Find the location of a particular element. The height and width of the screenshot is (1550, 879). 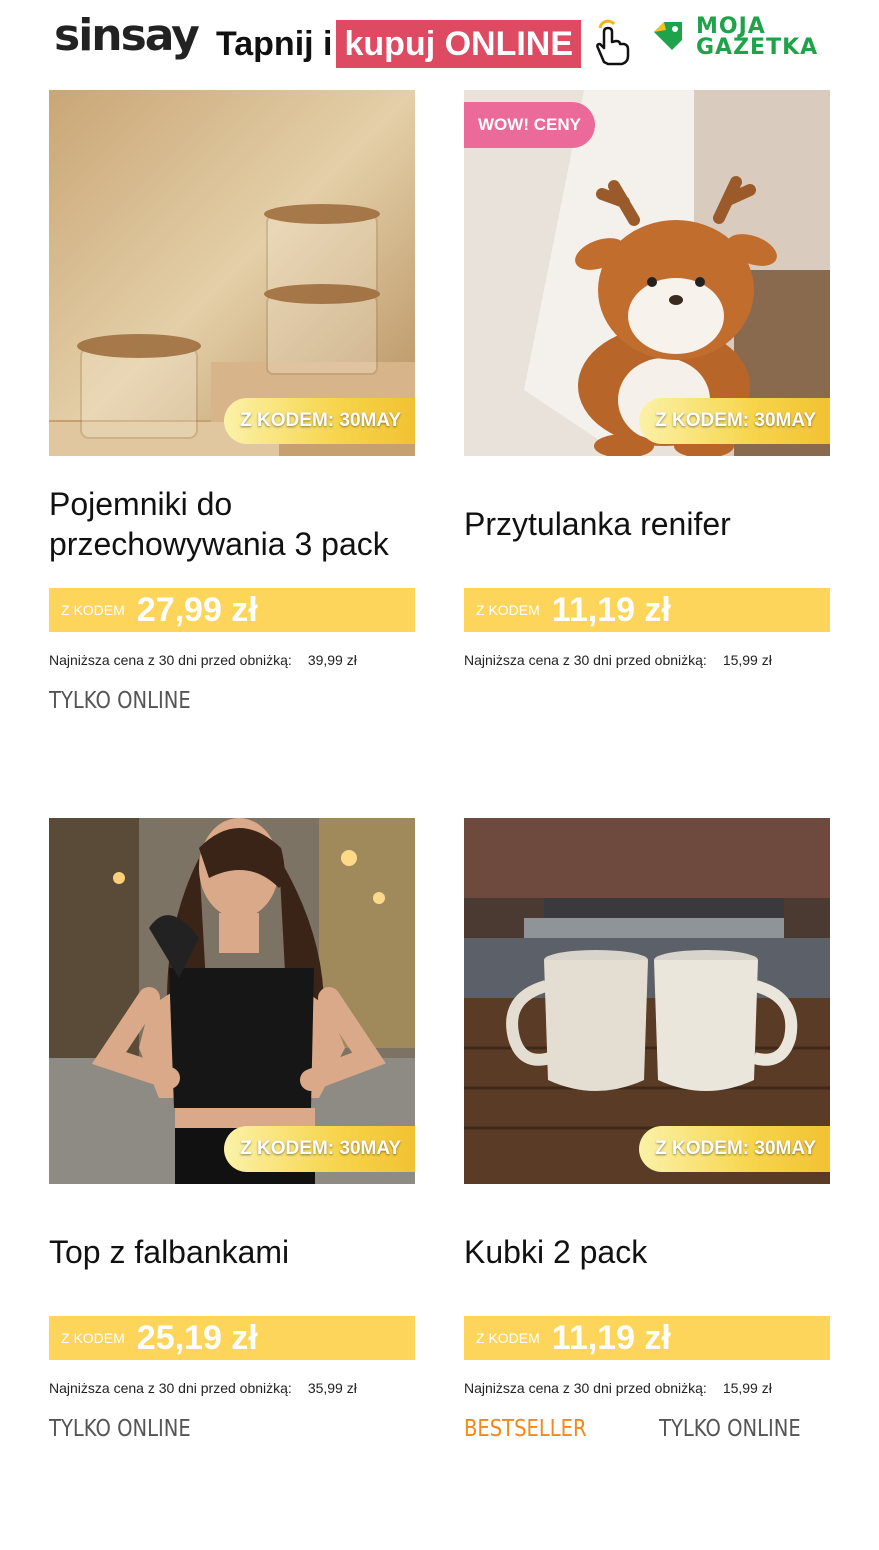

price-value: 27,99 zł is located at coordinates (197, 609).